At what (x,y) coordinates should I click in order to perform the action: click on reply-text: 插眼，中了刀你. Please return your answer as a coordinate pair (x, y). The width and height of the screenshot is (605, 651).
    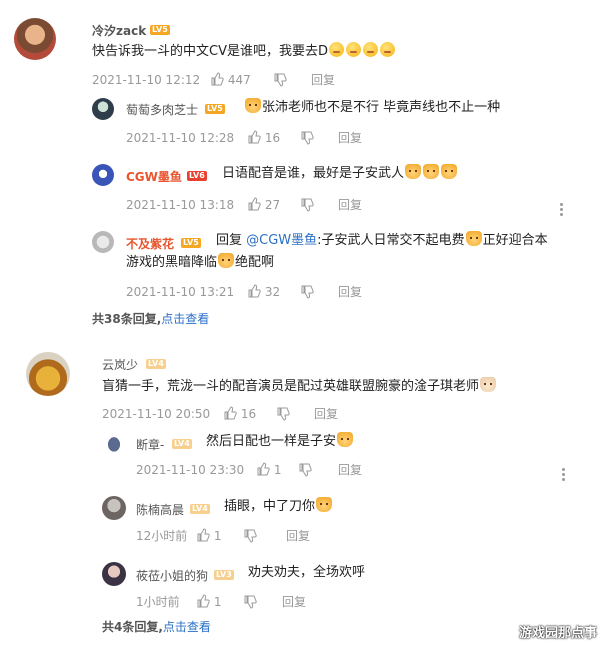
    Looking at the image, I should click on (278, 507).